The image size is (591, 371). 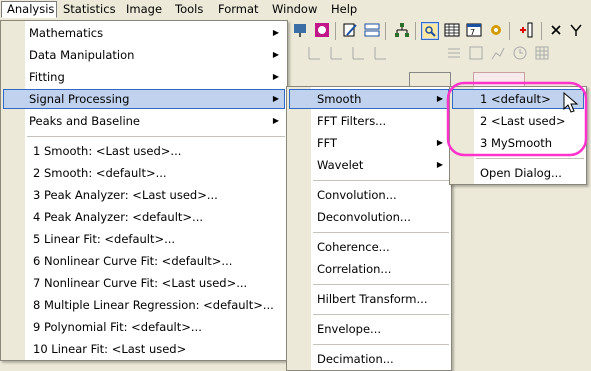 I want to click on align-left-icon, so click(x=314, y=54).